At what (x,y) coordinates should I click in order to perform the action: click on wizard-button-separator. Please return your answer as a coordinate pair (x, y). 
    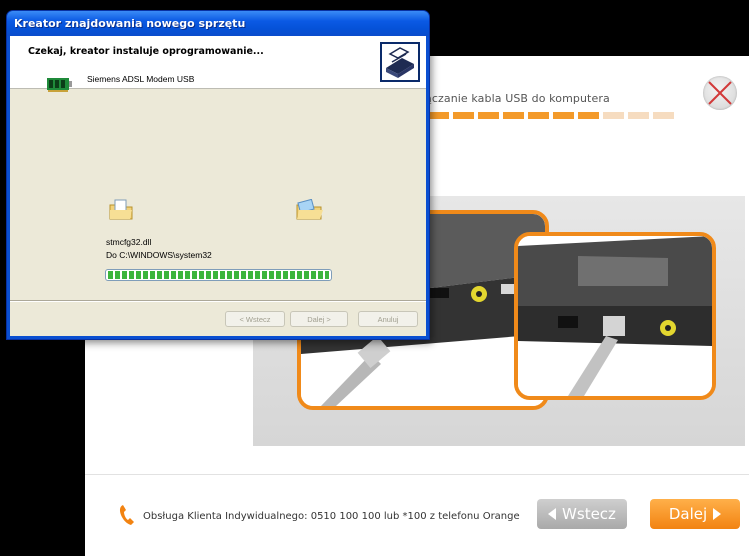
    Looking at the image, I should click on (218, 301).